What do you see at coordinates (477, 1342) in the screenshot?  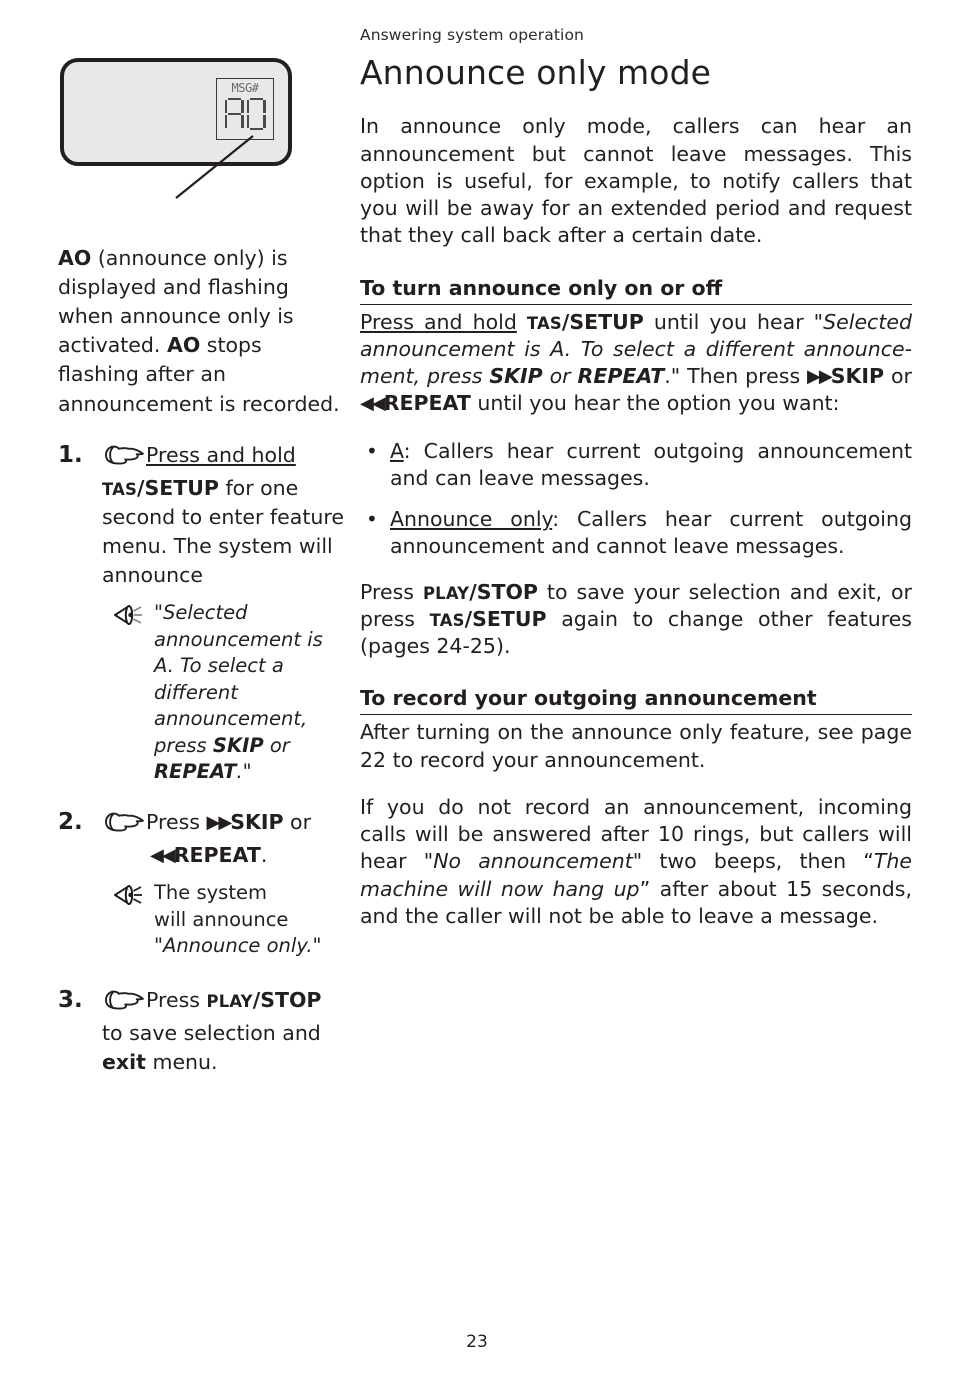 I see `page-number: 23` at bounding box center [477, 1342].